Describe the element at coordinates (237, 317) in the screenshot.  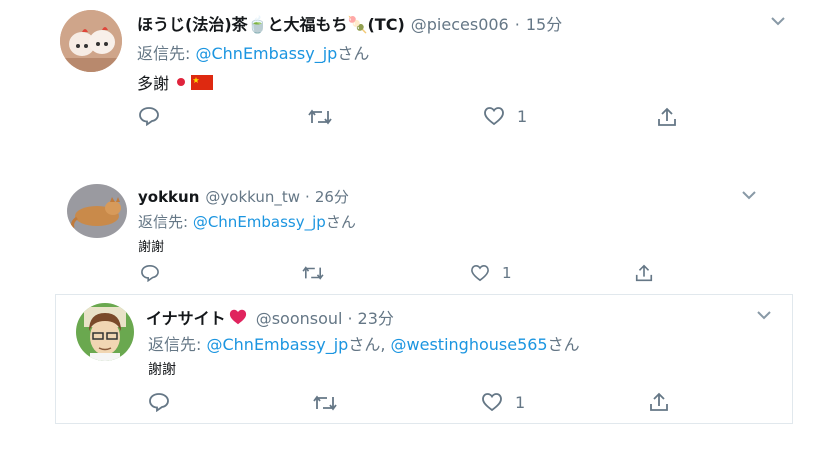
I see `heart-emoji-icon` at that location.